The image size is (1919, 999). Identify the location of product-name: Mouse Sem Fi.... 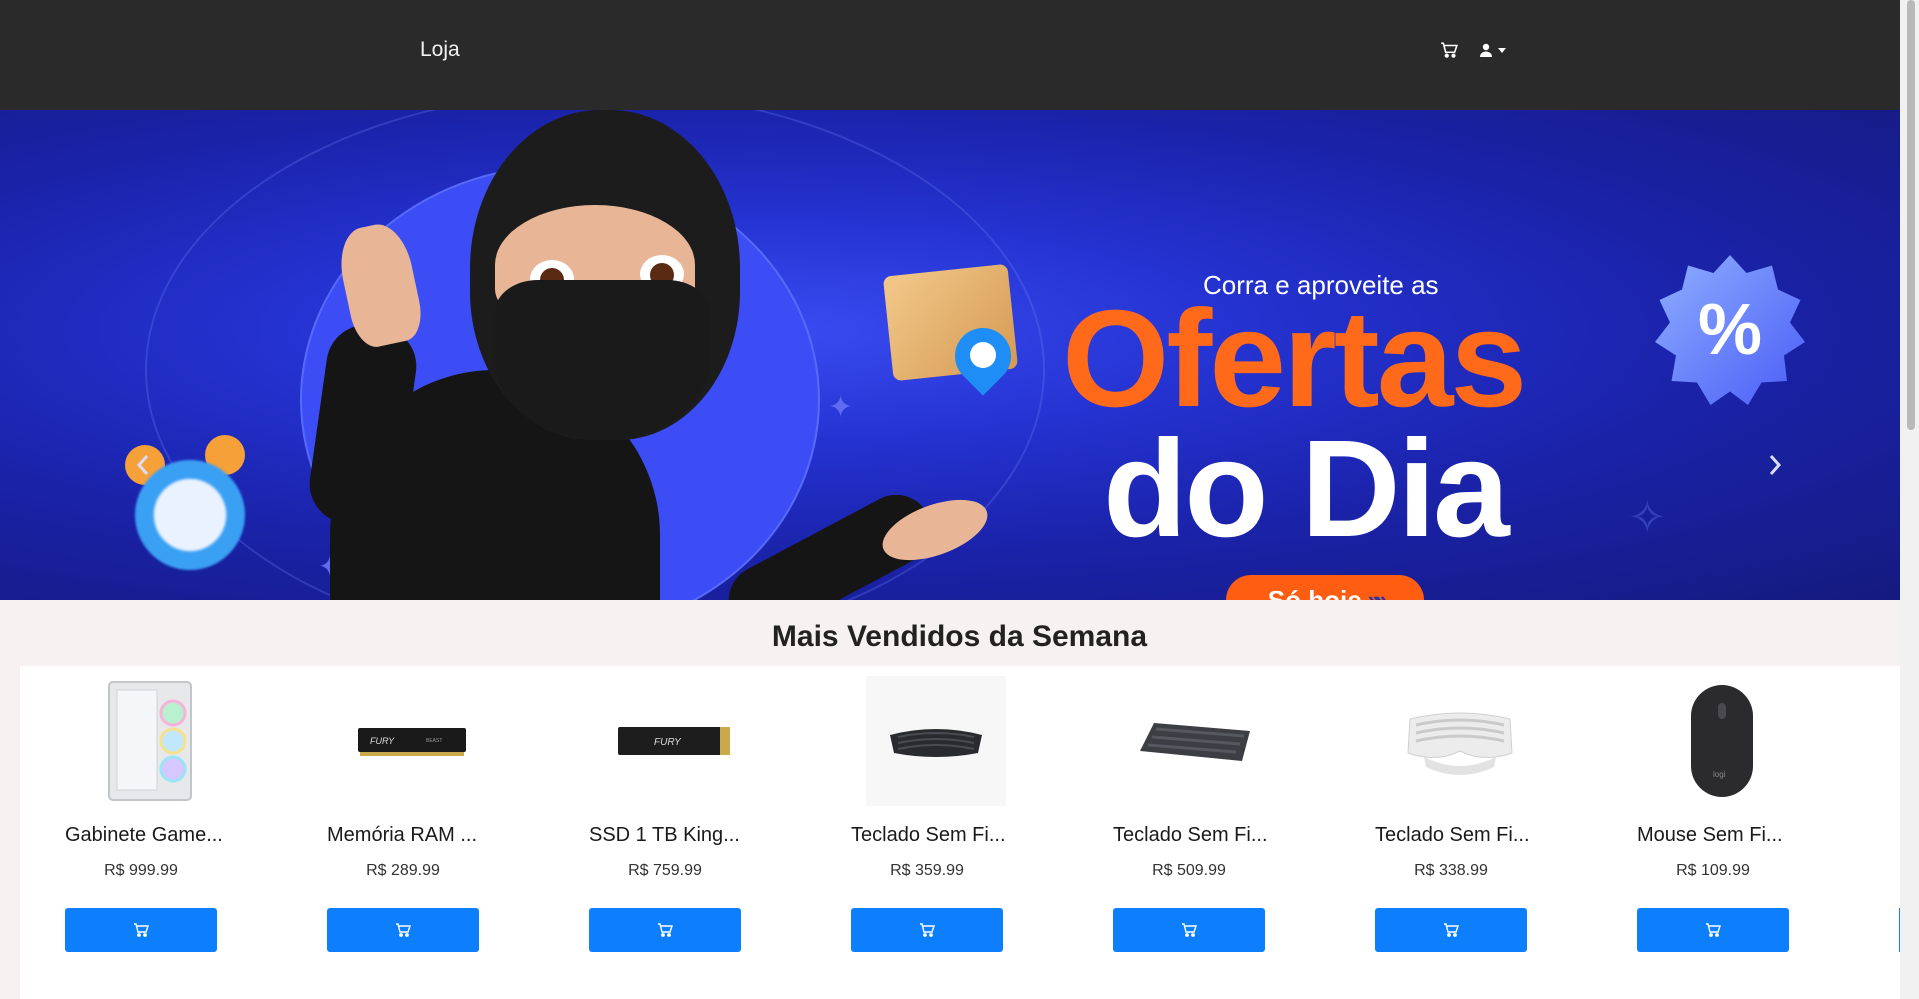
(1722, 835).